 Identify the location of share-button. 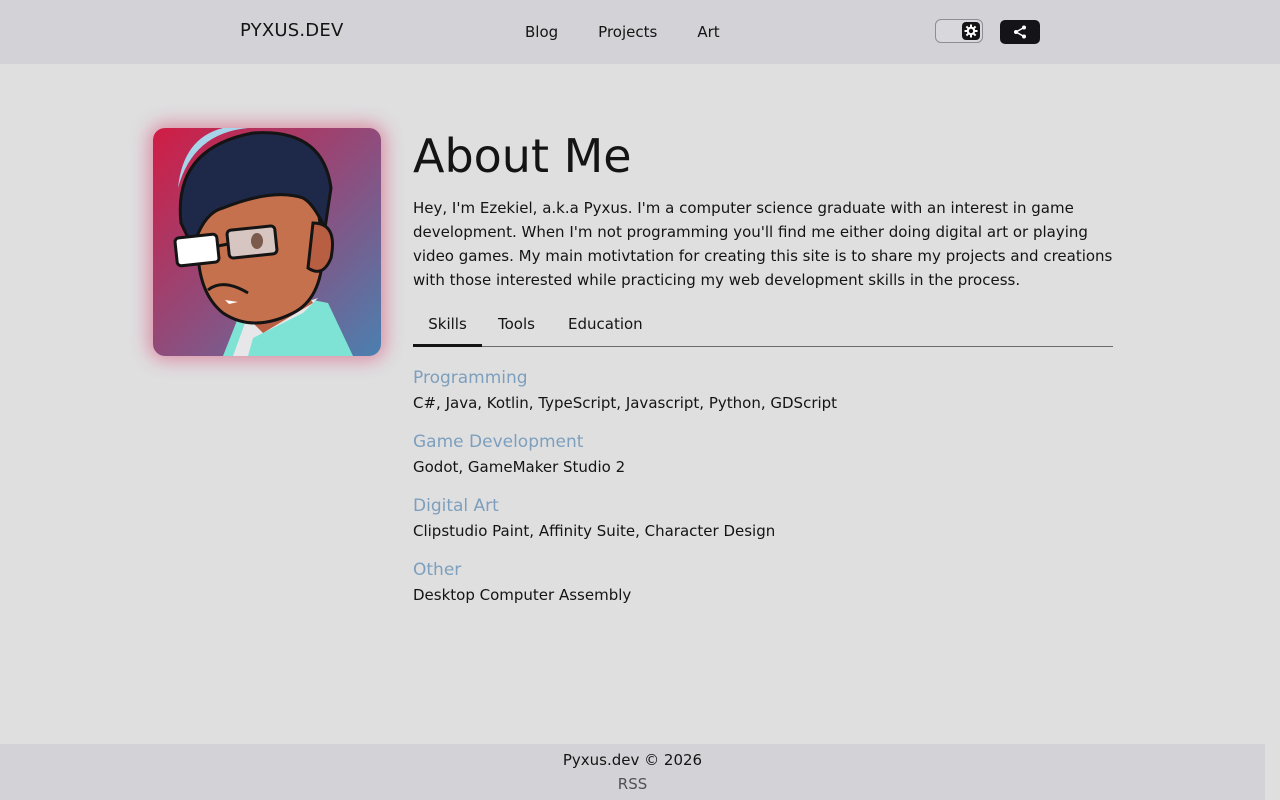
(1020, 32).